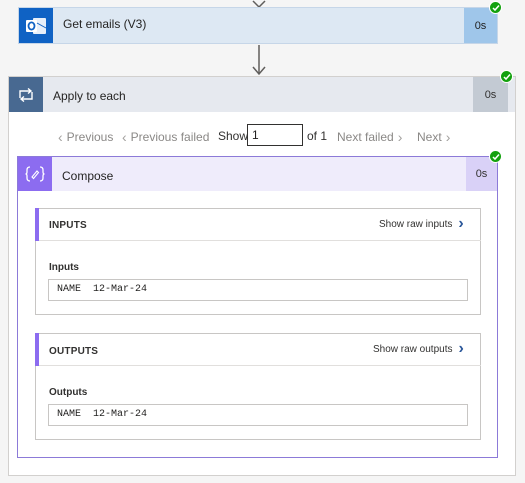  I want to click on next-button: Next ›, so click(433, 137).